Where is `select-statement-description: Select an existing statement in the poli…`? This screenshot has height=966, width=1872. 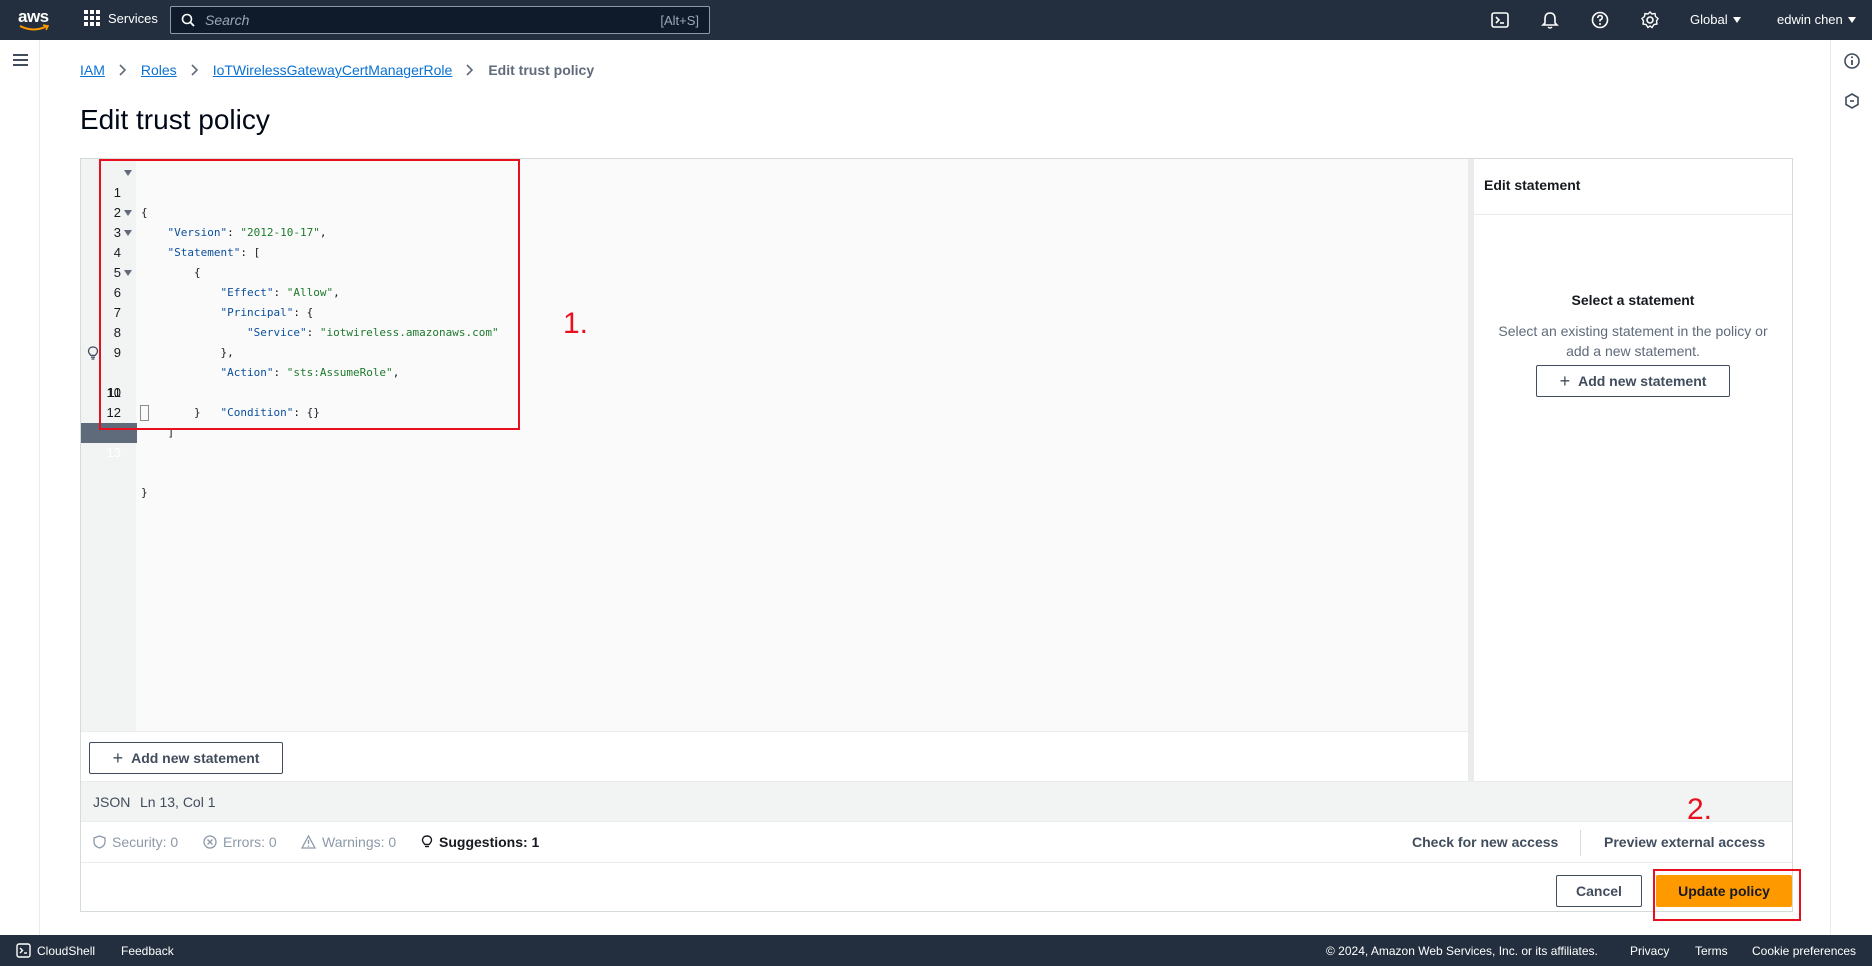 select-statement-description: Select an existing statement in the poli… is located at coordinates (1633, 341).